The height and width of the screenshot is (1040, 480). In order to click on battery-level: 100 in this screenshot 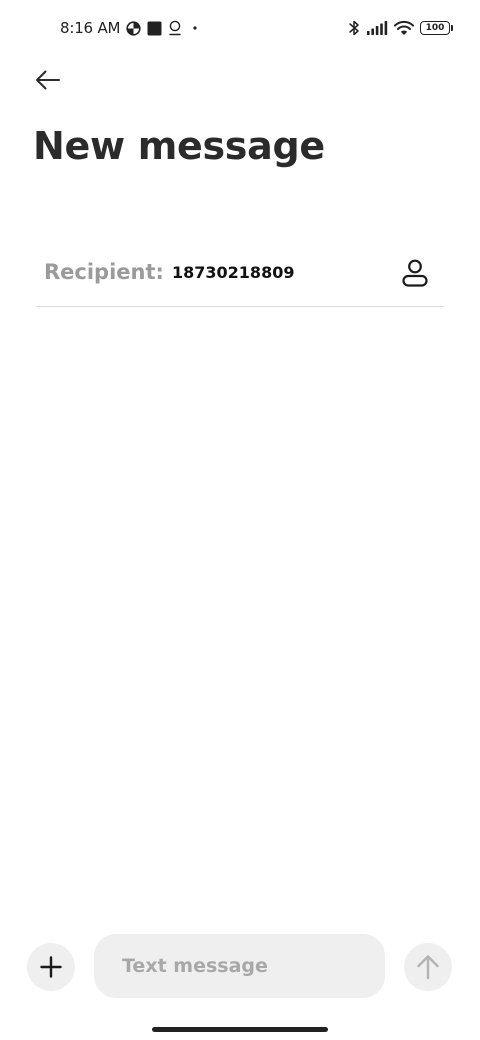, I will do `click(435, 27)`.